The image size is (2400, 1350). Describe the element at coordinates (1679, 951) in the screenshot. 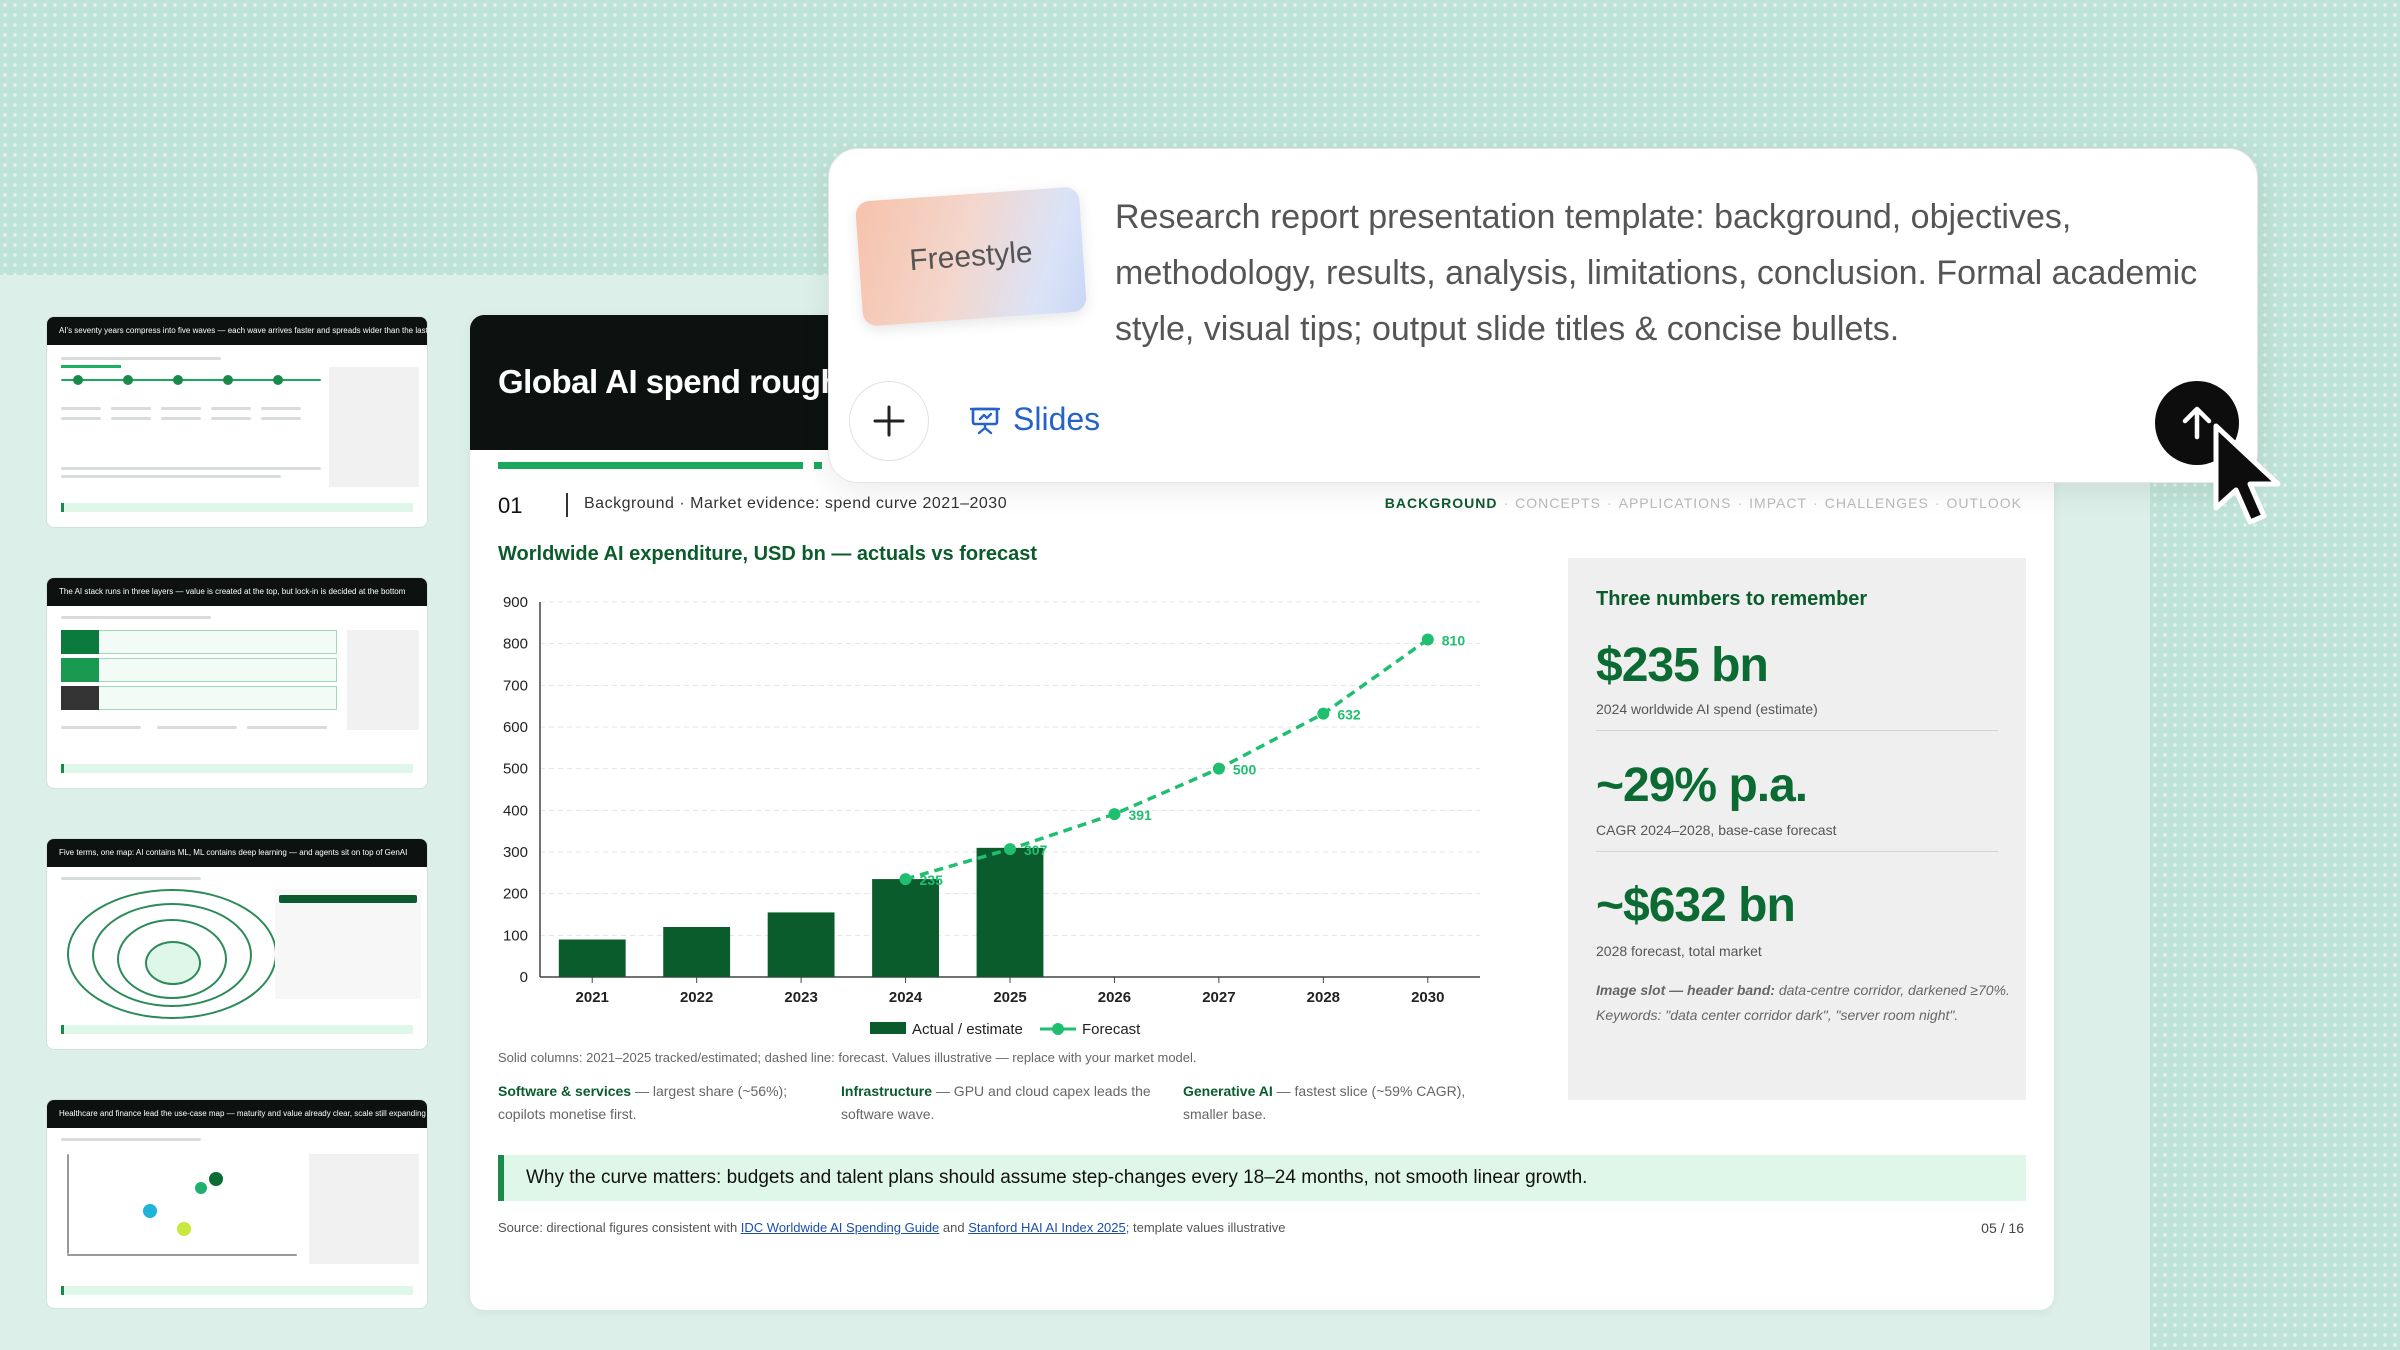

I see `stat-caption: 2028 forecast, total market` at that location.